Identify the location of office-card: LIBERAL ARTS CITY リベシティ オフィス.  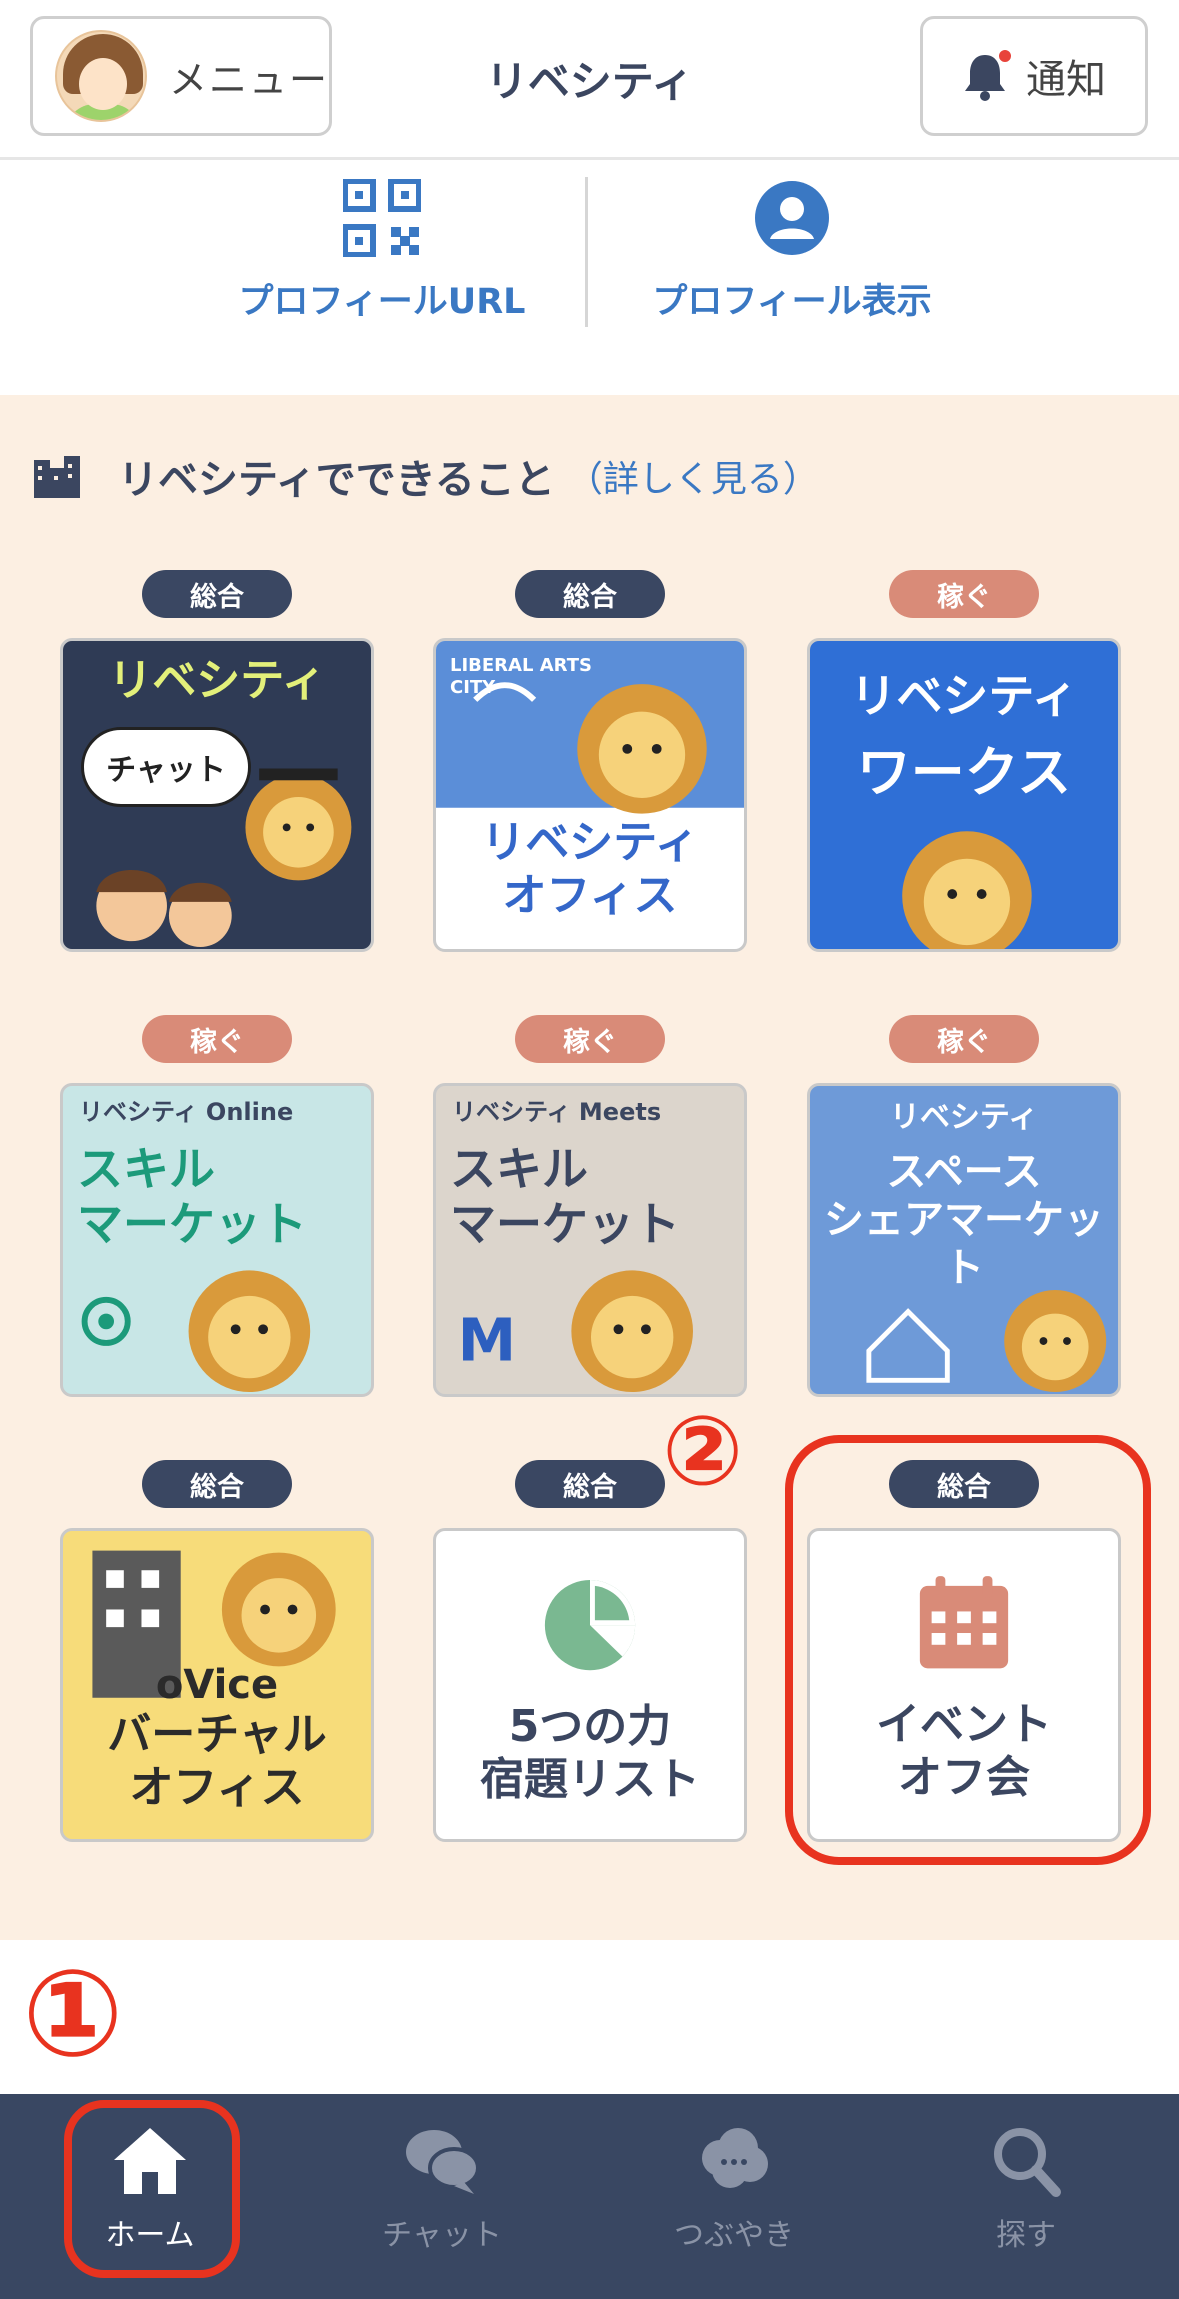
(590, 795).